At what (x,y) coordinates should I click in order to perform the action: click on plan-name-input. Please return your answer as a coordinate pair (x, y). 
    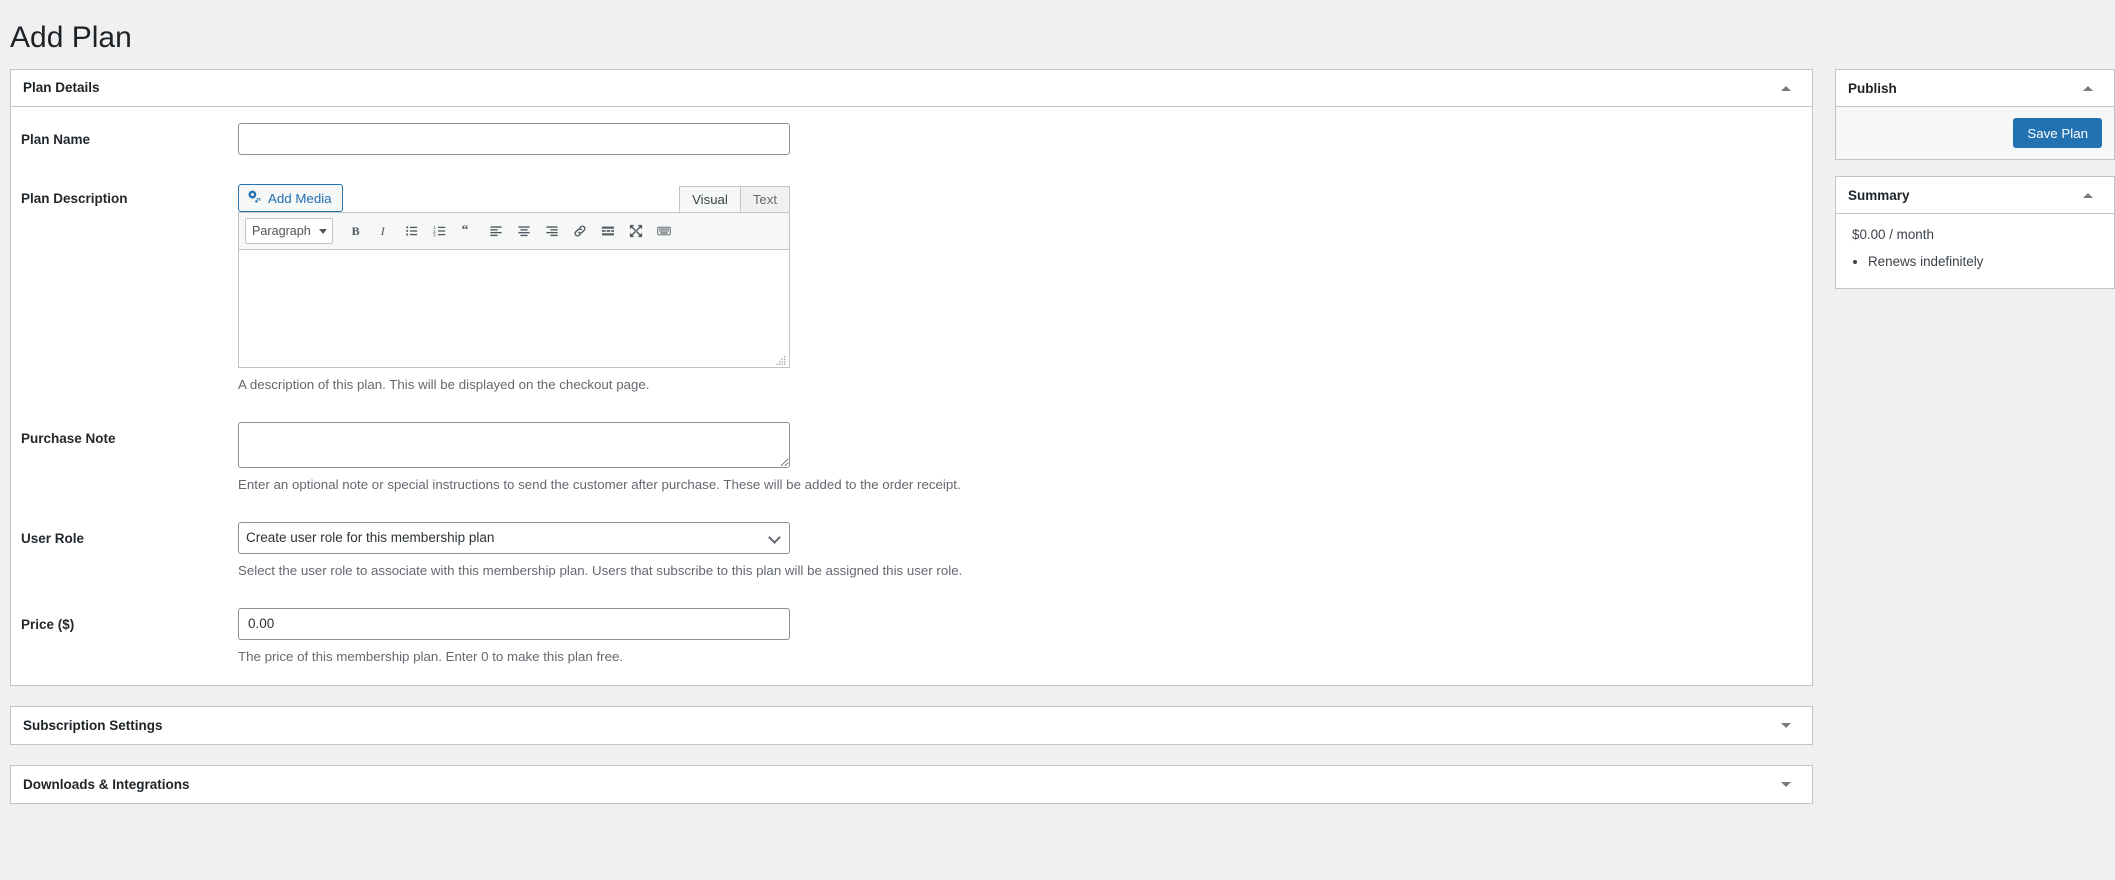
    Looking at the image, I should click on (514, 139).